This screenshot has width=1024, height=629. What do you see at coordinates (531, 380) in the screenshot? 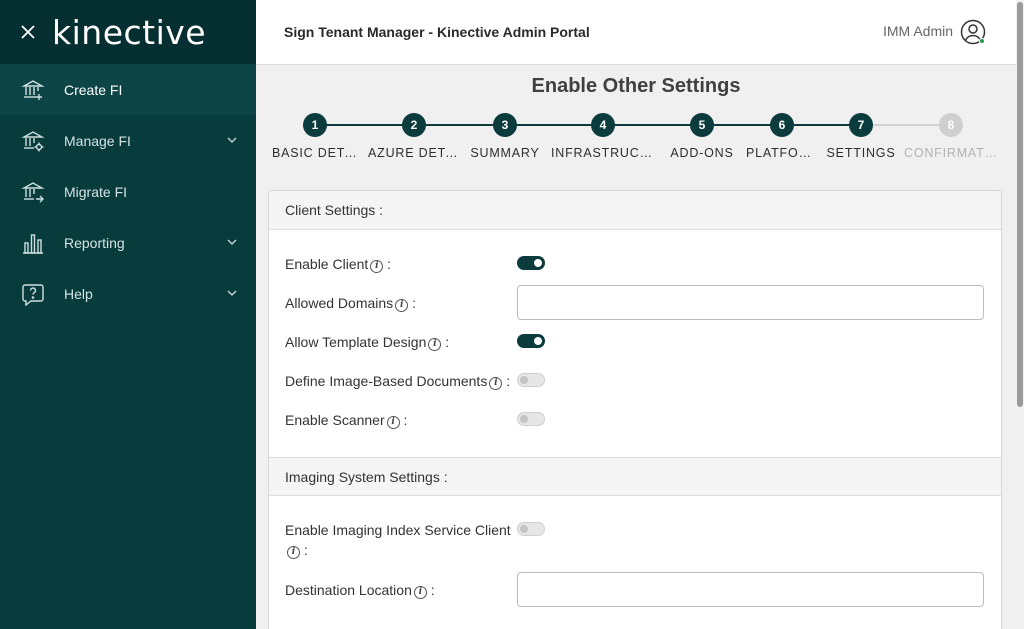
I see `define-image-based-documents-toggle` at bounding box center [531, 380].